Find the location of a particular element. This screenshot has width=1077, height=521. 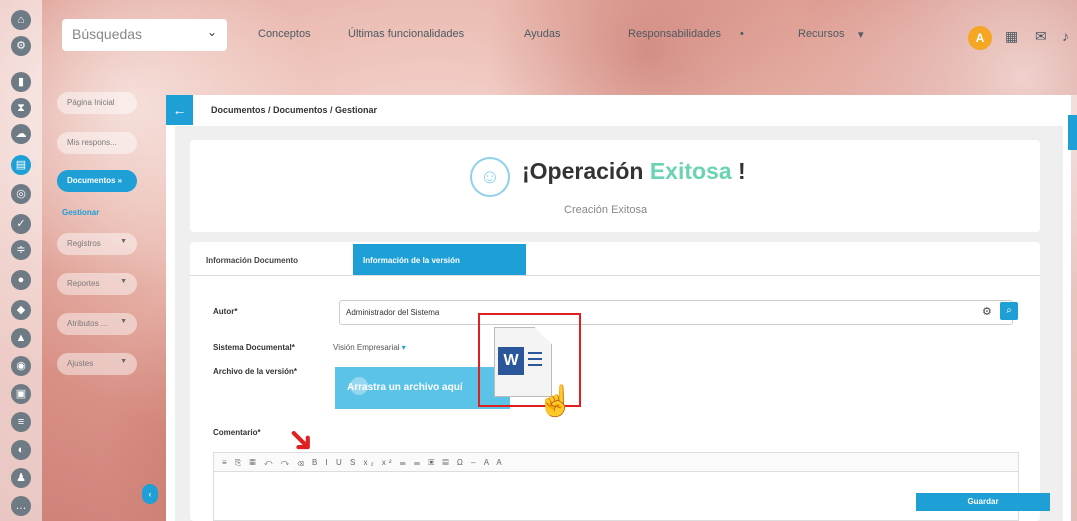

page-scrollbar is located at coordinates (1072, 308).